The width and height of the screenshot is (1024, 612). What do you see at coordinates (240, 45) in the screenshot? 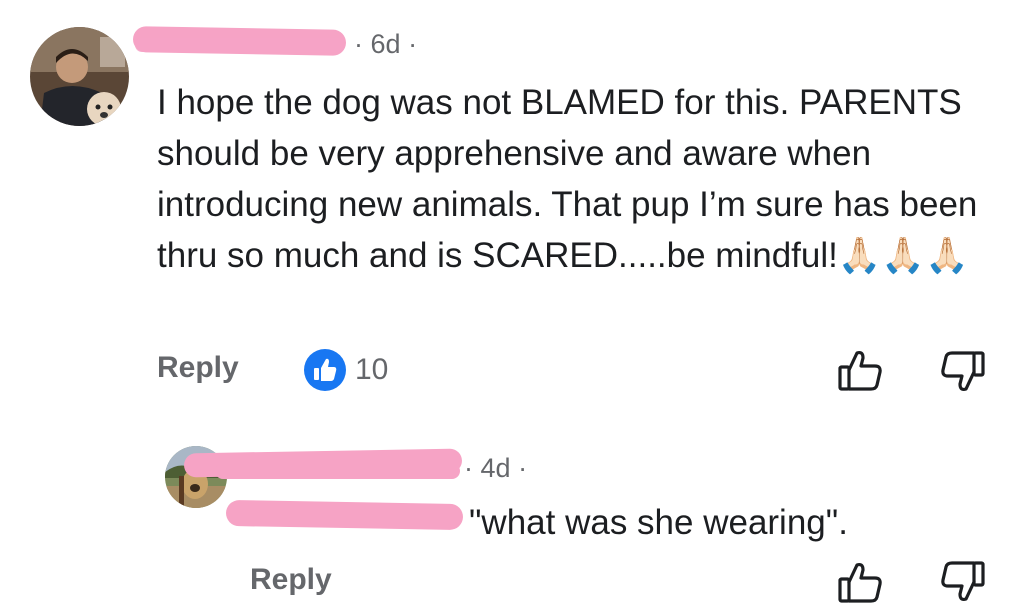
I see `commenter-name-redaction` at bounding box center [240, 45].